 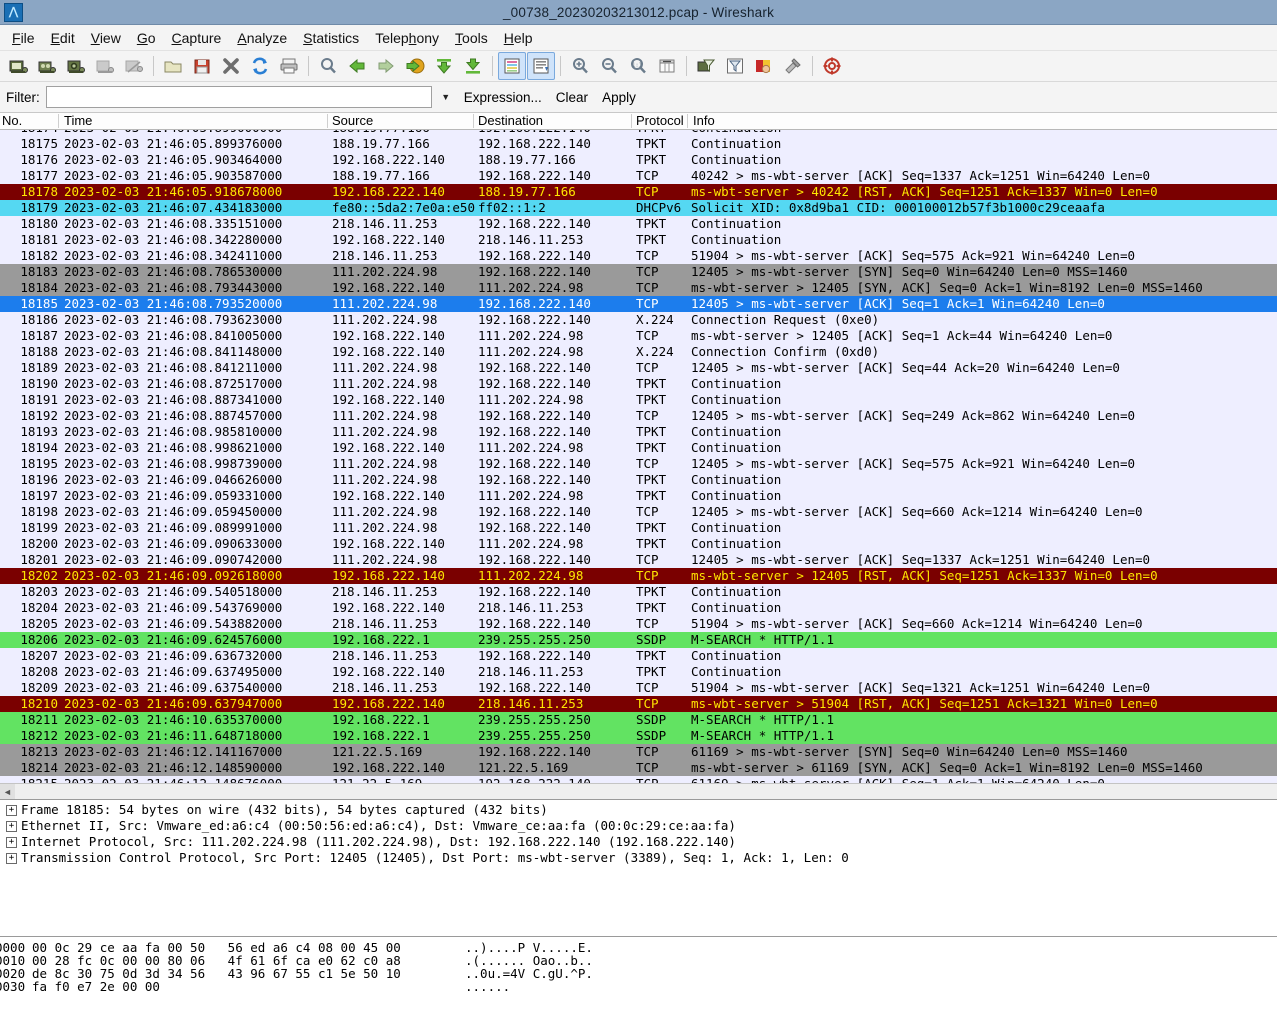 I want to click on close-file-icon, so click(x=231, y=66).